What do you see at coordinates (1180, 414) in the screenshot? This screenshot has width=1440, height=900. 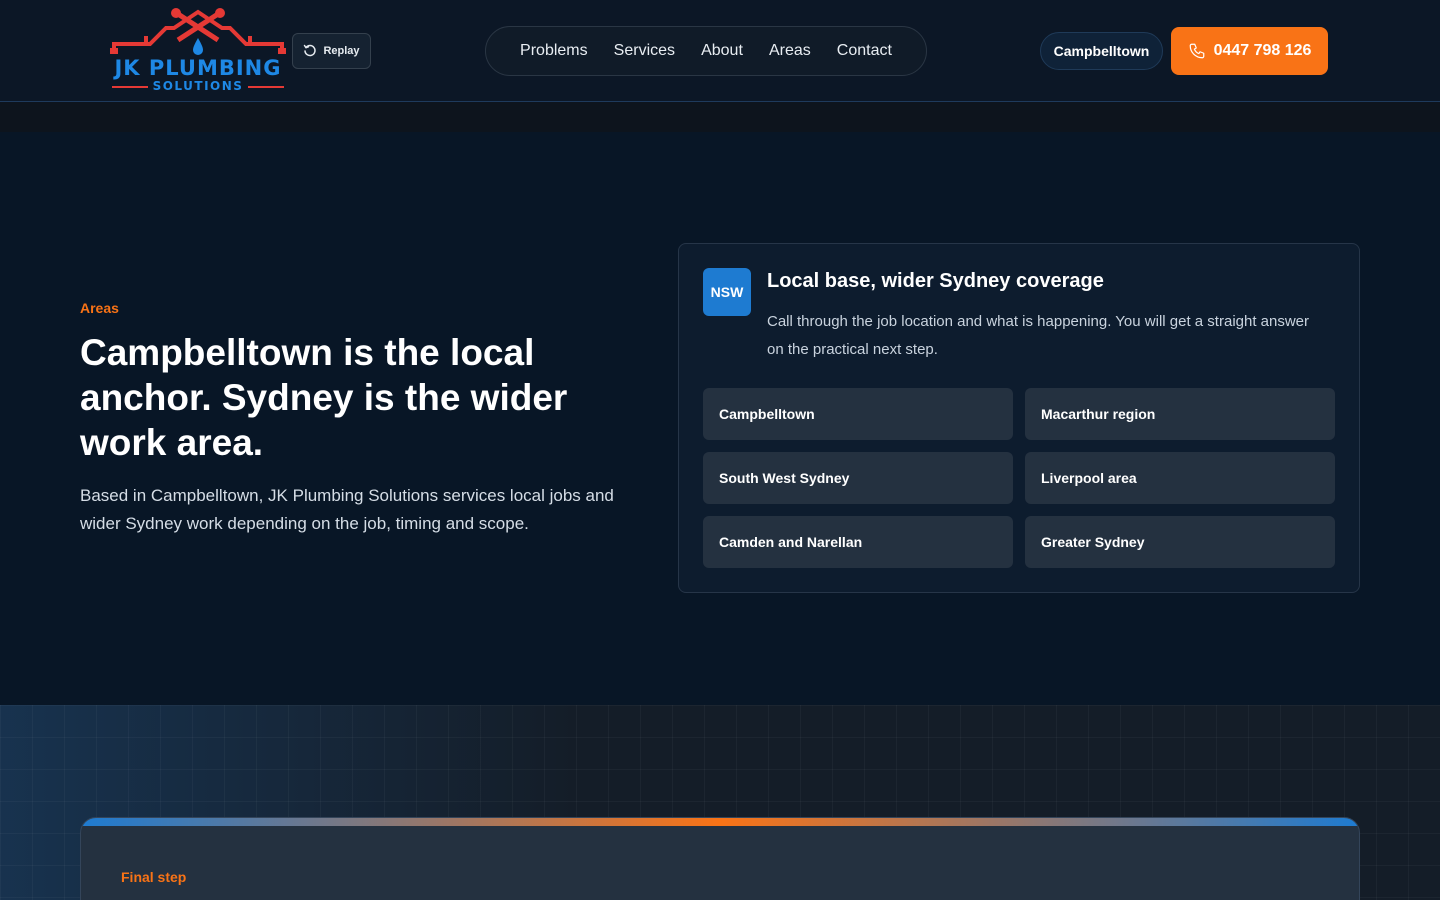 I see `area-item-macarthur: Macarthur region` at bounding box center [1180, 414].